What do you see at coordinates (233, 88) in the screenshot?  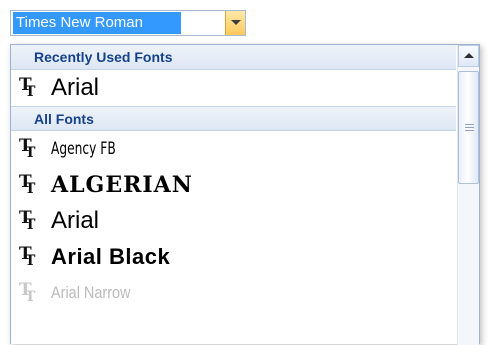 I see `font-item-arial-recent: TT Arial` at bounding box center [233, 88].